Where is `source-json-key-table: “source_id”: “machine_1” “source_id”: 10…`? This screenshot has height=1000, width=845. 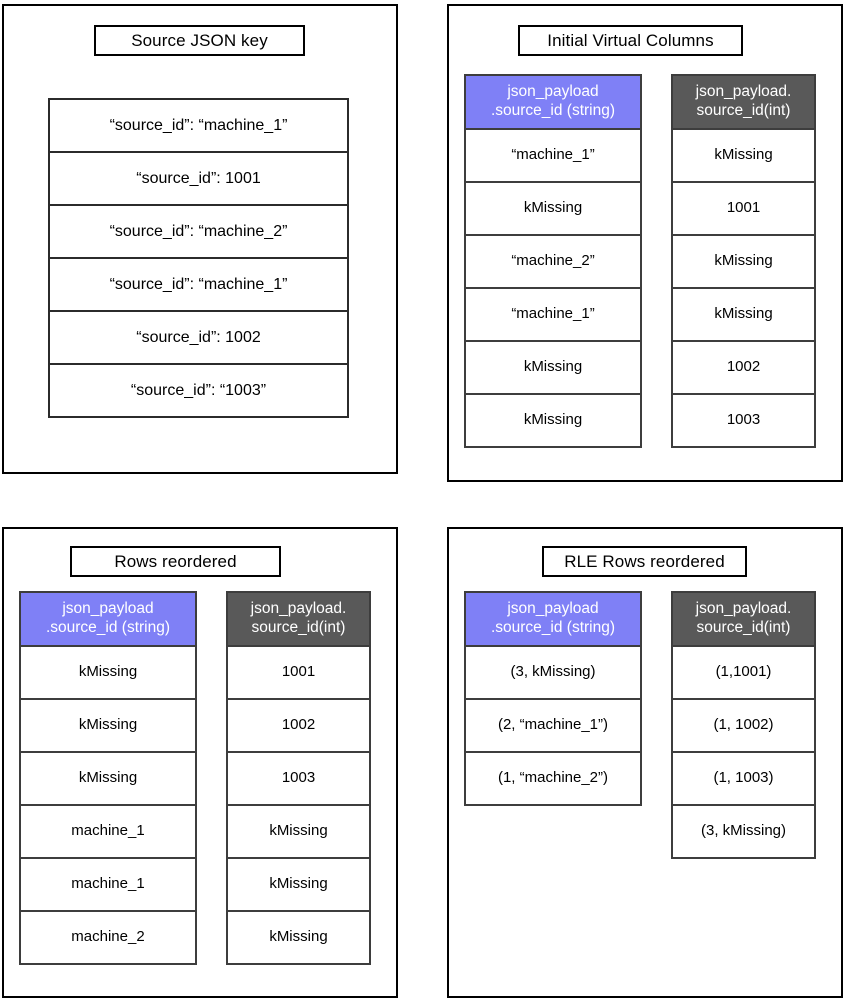 source-json-key-table: “source_id”: “machine_1” “source_id”: 10… is located at coordinates (198, 258).